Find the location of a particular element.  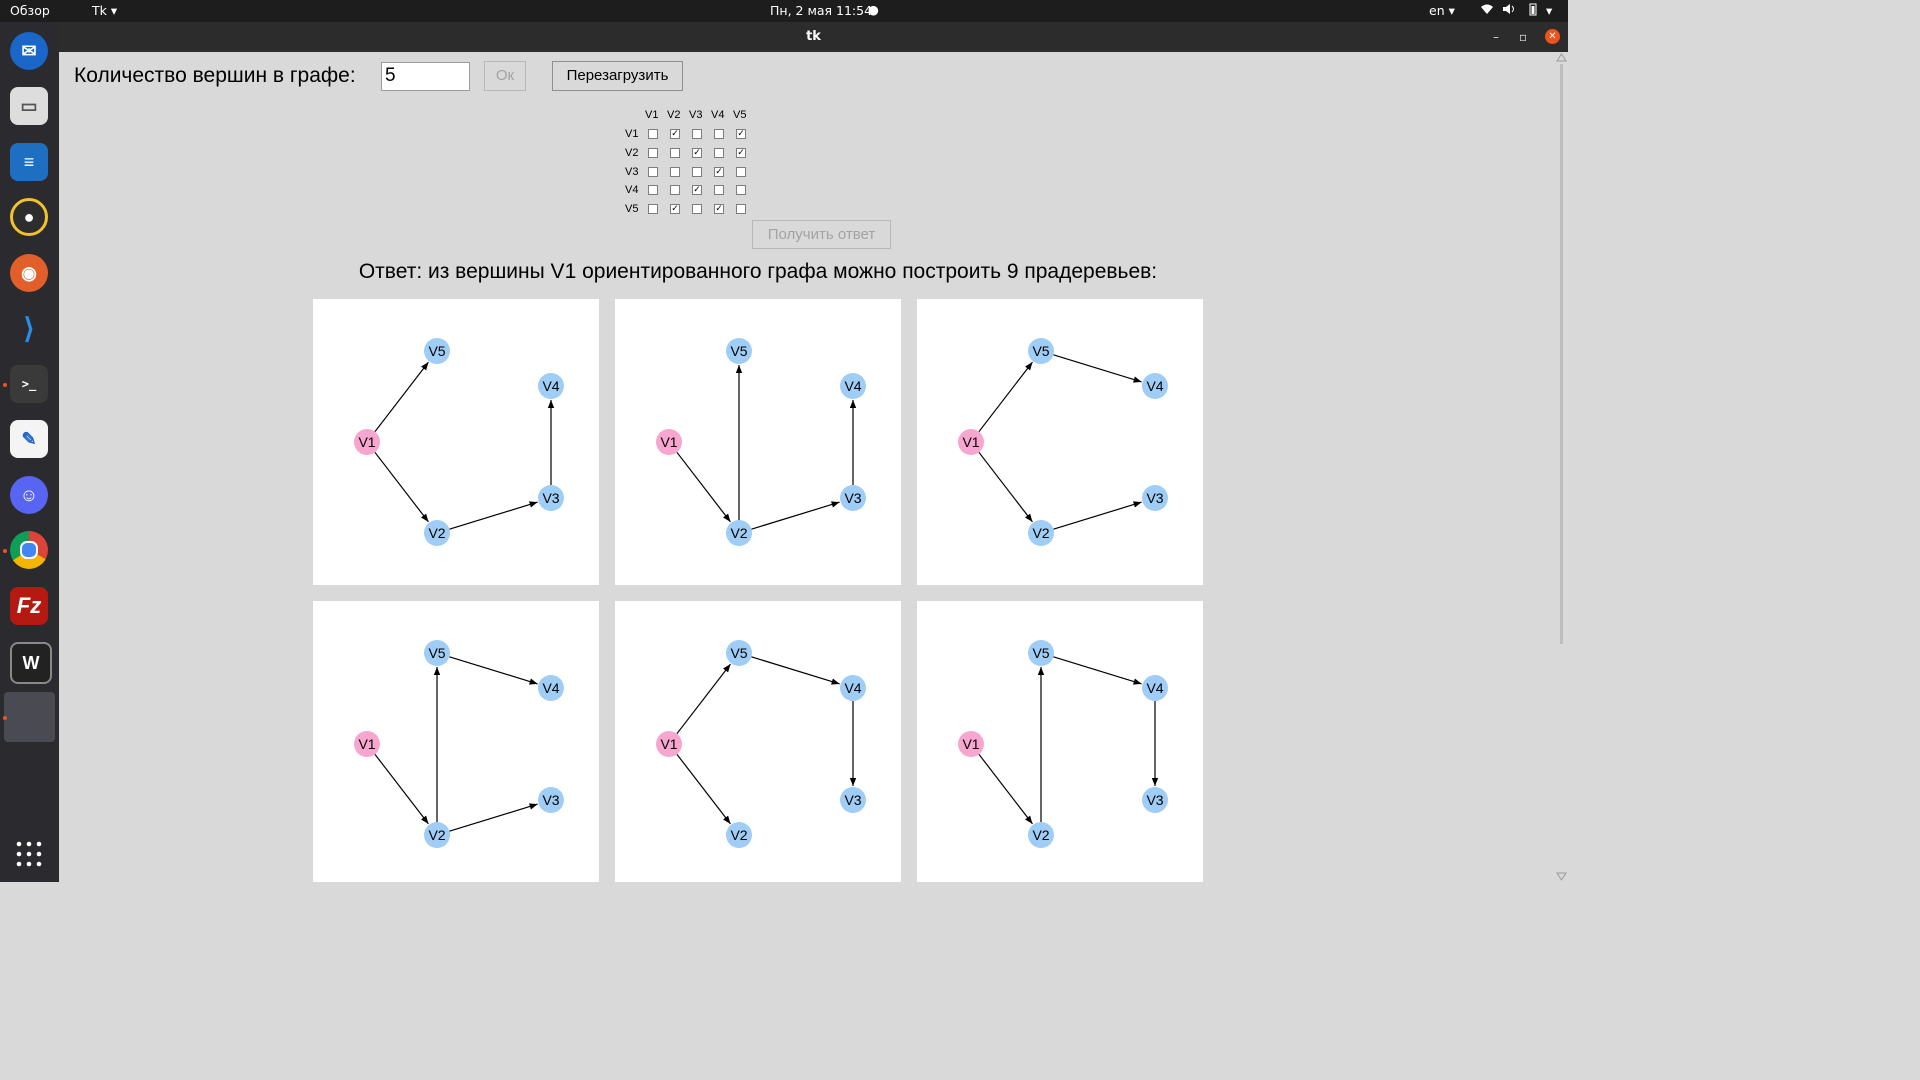

text-editor-icon: ✎ is located at coordinates (29, 439).